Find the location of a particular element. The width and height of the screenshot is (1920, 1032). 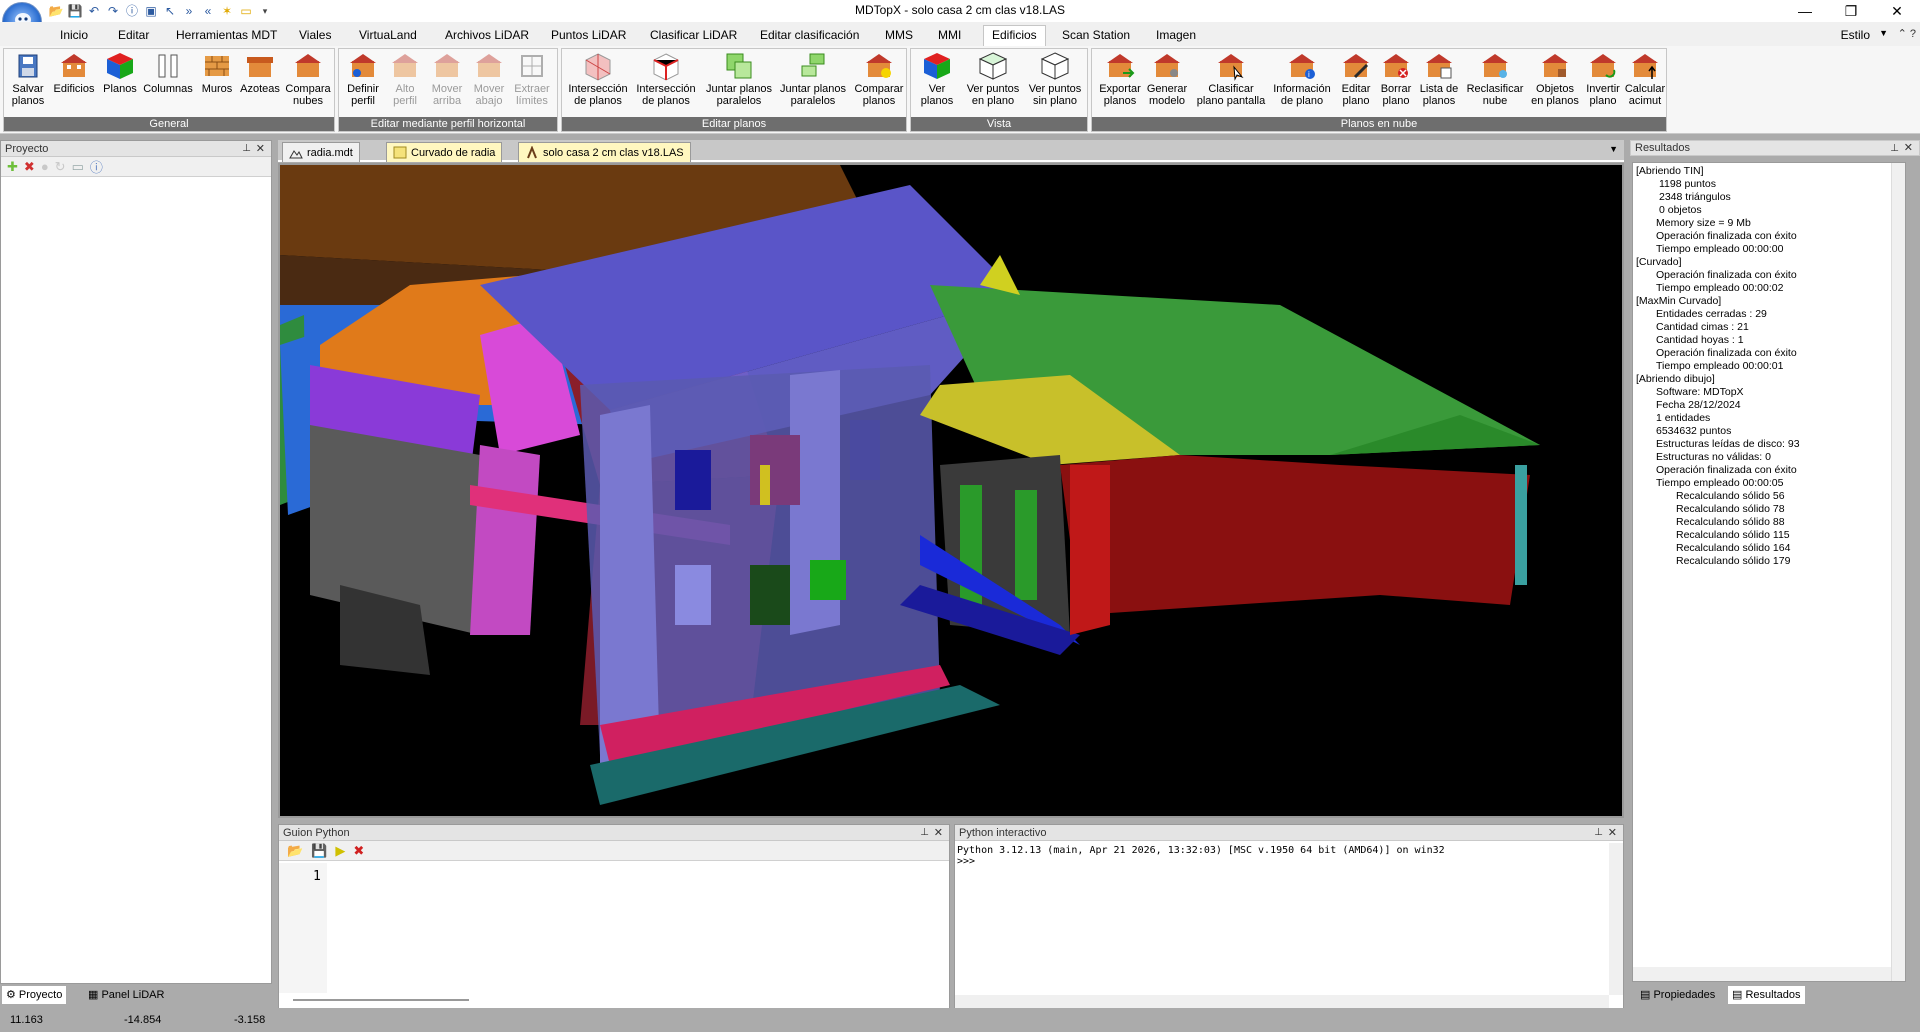

maximize-button: ❐ is located at coordinates (1851, 11).